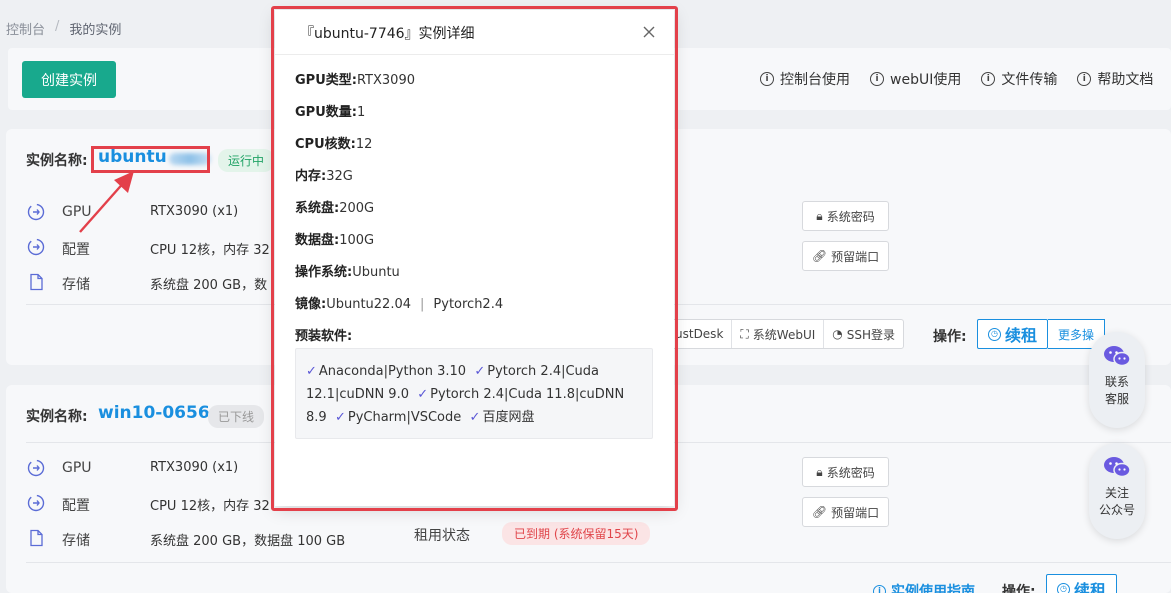 The height and width of the screenshot is (593, 1171). What do you see at coordinates (915, 79) in the screenshot?
I see `webui-usage-link: i webUI使用` at bounding box center [915, 79].